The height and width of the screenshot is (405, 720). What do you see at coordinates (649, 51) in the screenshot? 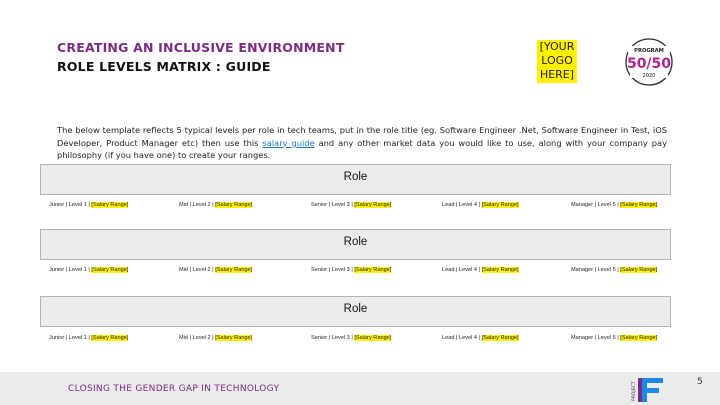
I see `program-logo-top: PROGRAM` at bounding box center [649, 51].